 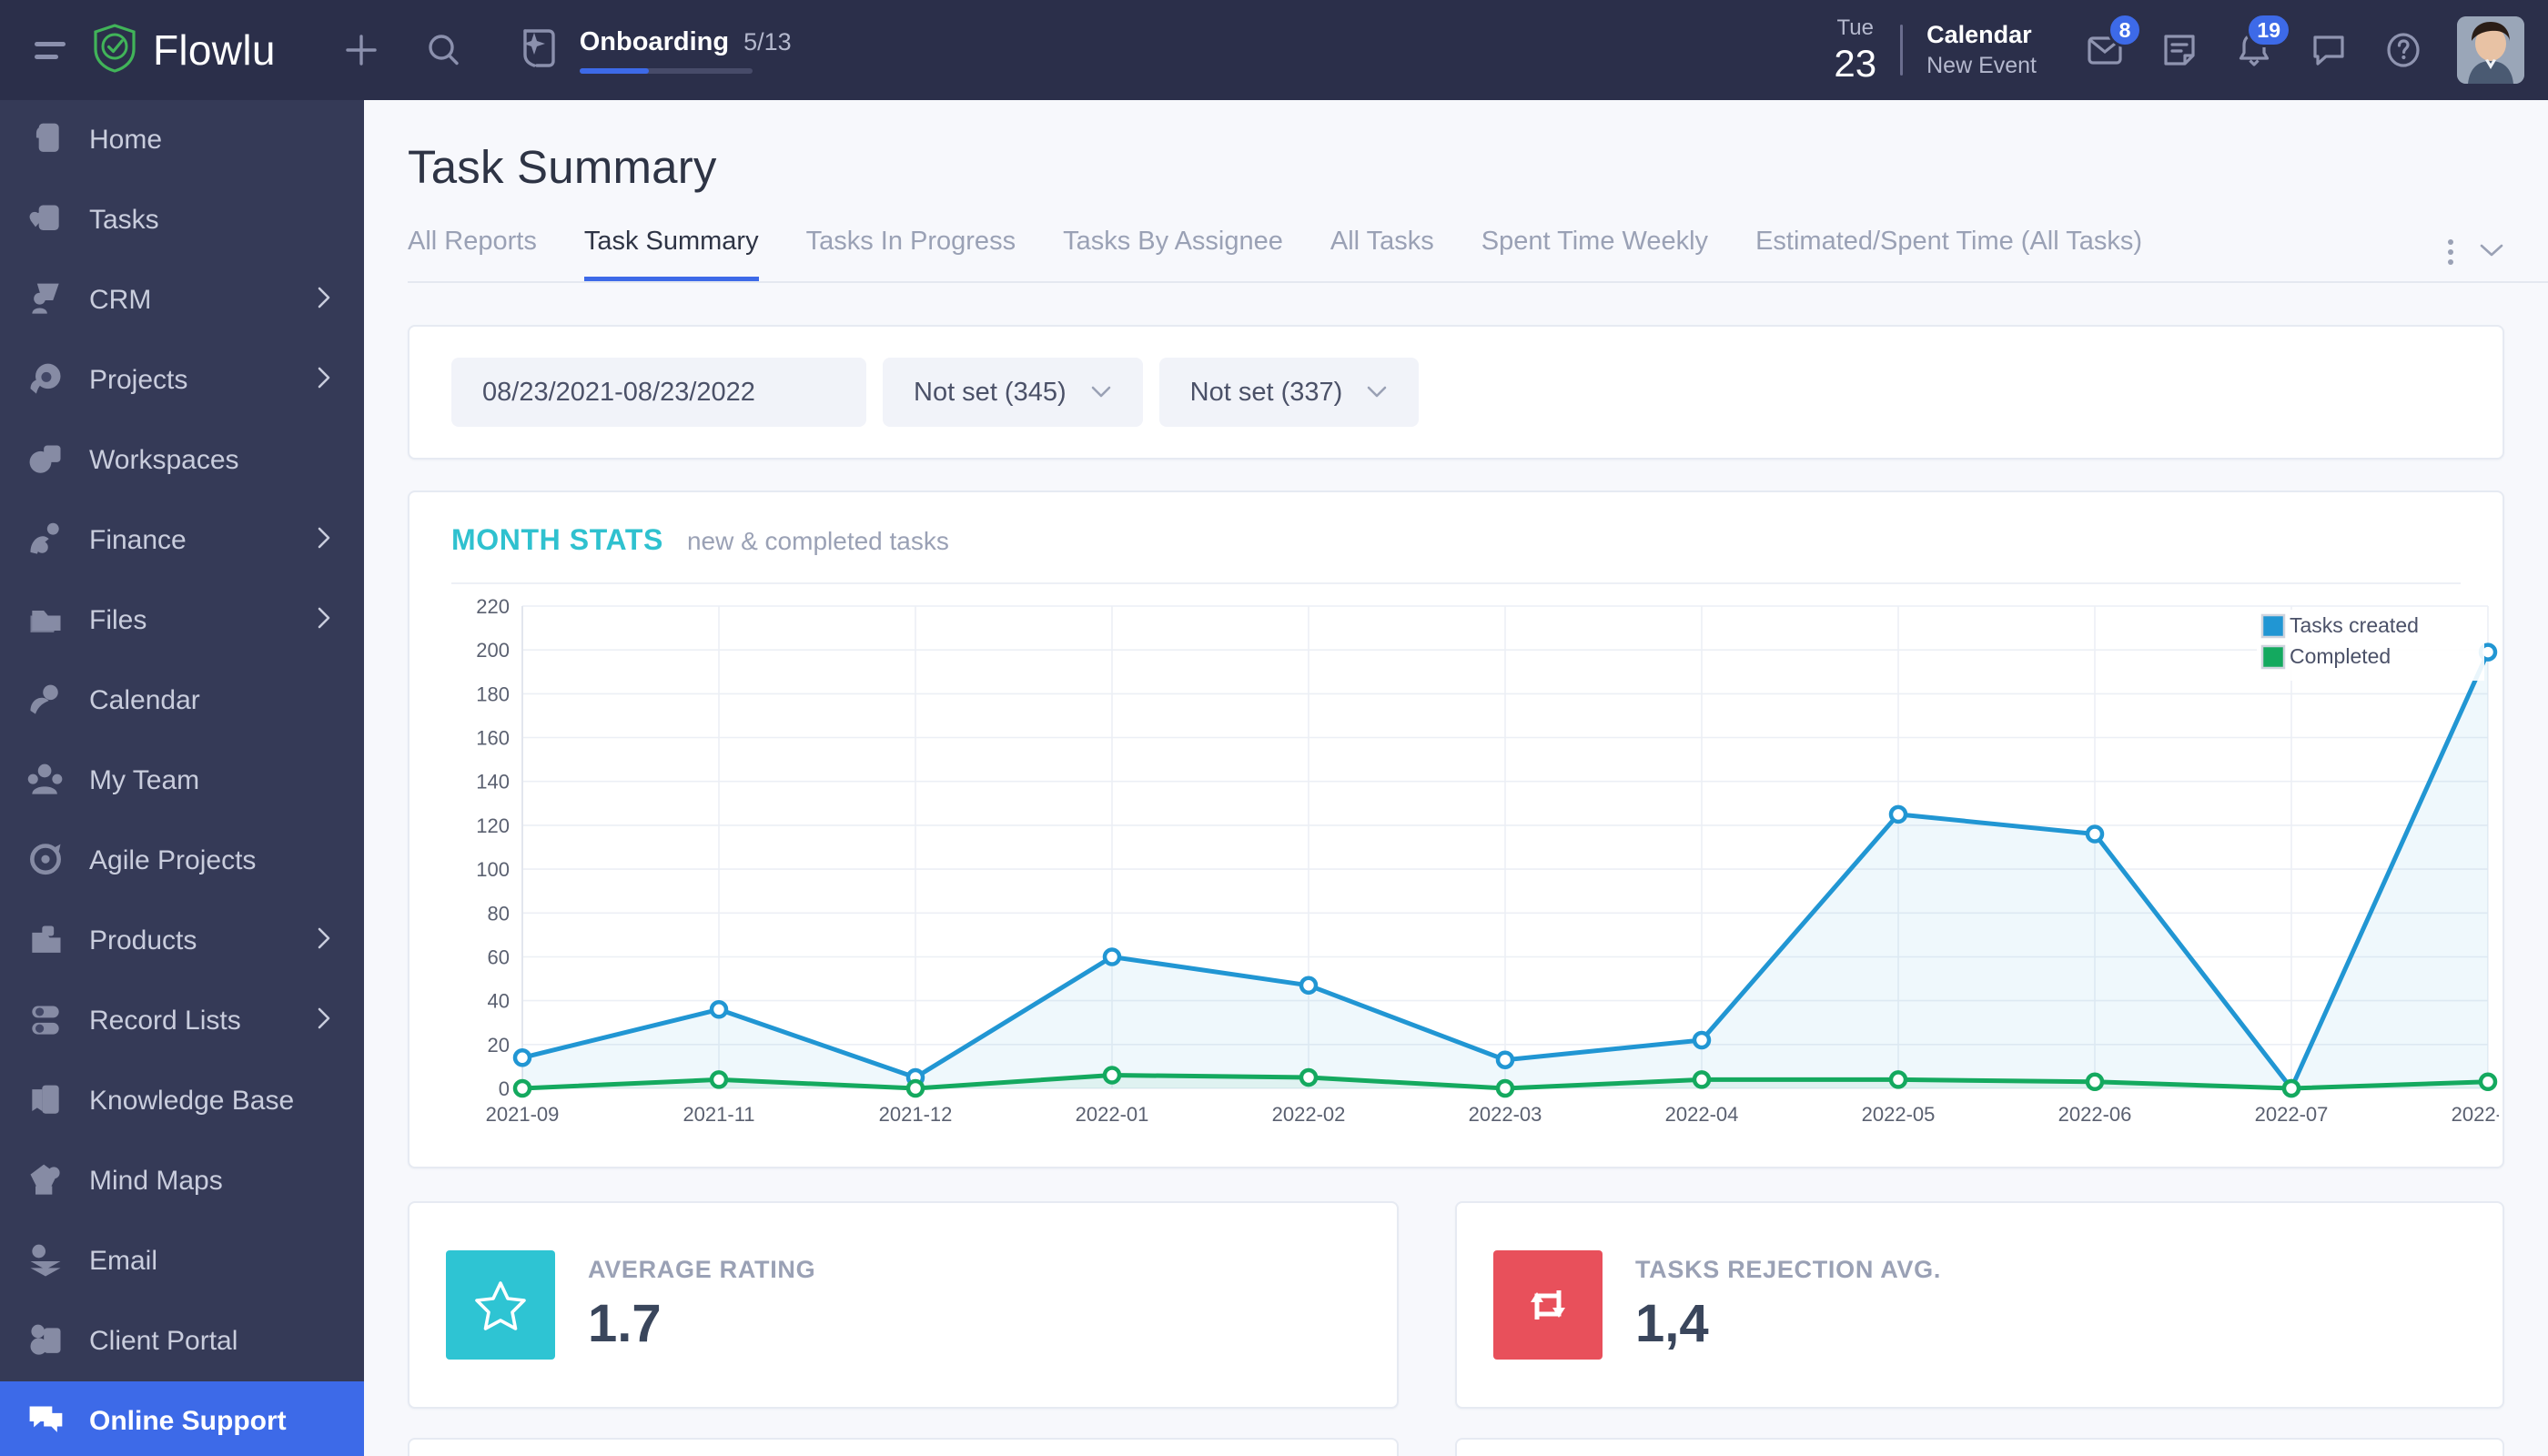 What do you see at coordinates (2112, 43) in the screenshot?
I see `mail-icon: 8` at bounding box center [2112, 43].